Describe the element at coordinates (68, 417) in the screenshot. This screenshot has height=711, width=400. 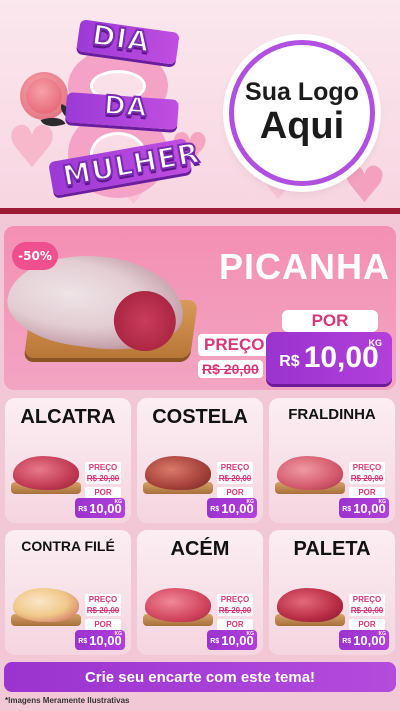
I see `product-name: ALCATRA` at that location.